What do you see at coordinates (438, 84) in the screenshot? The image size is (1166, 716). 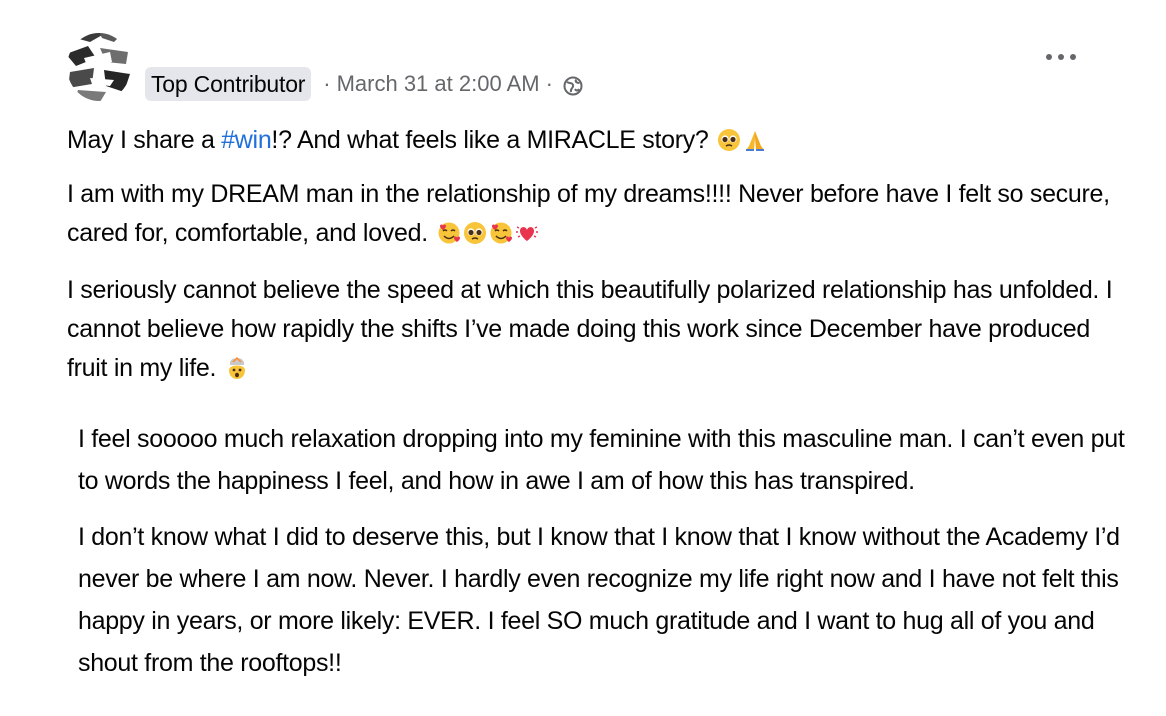 I see `post-timestamp: March 31 at 2:00 AM` at bounding box center [438, 84].